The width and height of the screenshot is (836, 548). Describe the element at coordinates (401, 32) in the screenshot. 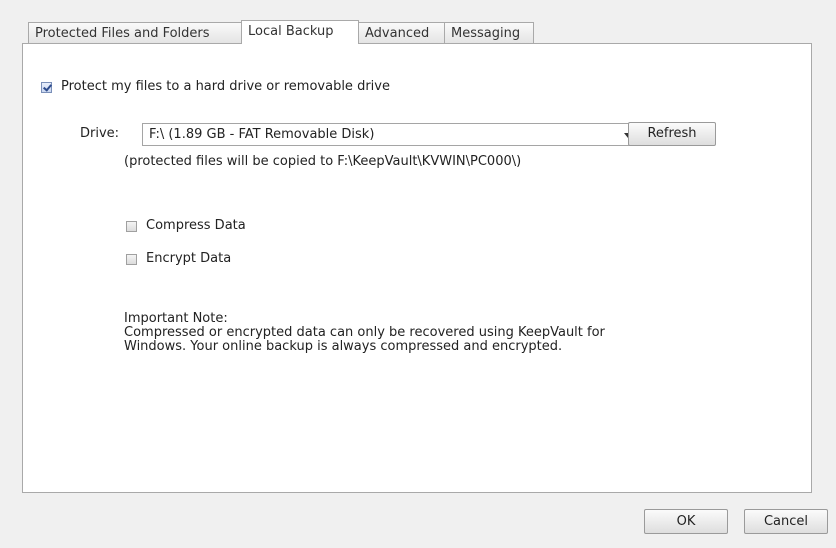

I see `tab-advanced: Advanced` at that location.